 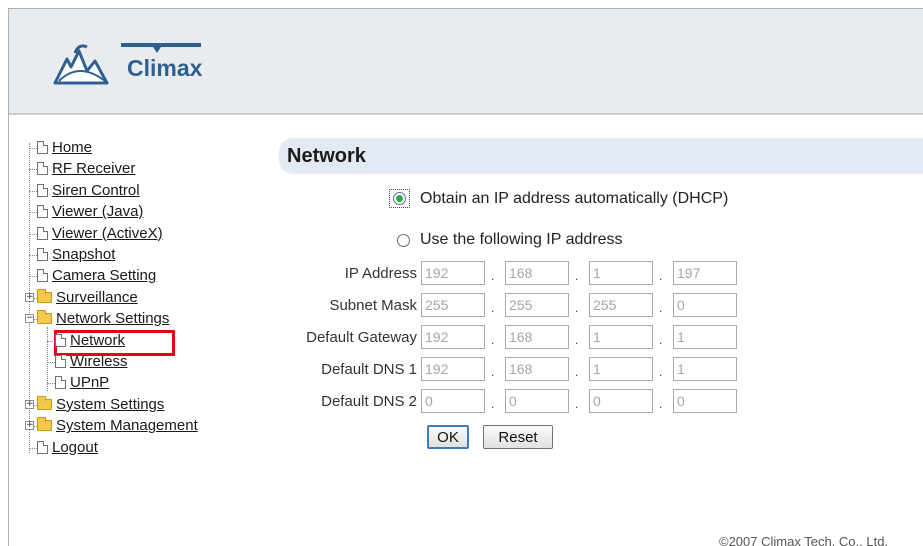 What do you see at coordinates (127, 425) in the screenshot?
I see `tree-link-system-management: System Management` at bounding box center [127, 425].